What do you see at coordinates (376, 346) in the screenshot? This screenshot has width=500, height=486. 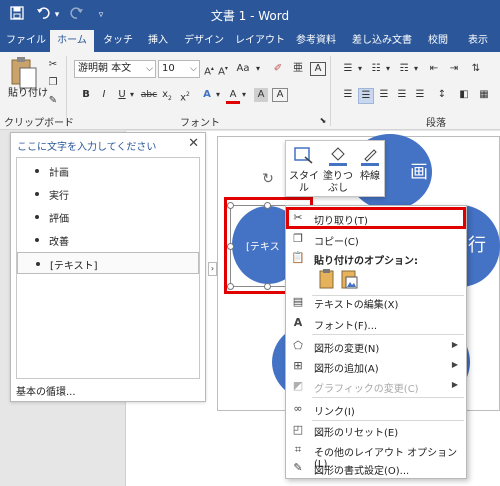 I see `menu-item-change-shape: ⬠ 図形の変更(N) ▶` at bounding box center [376, 346].